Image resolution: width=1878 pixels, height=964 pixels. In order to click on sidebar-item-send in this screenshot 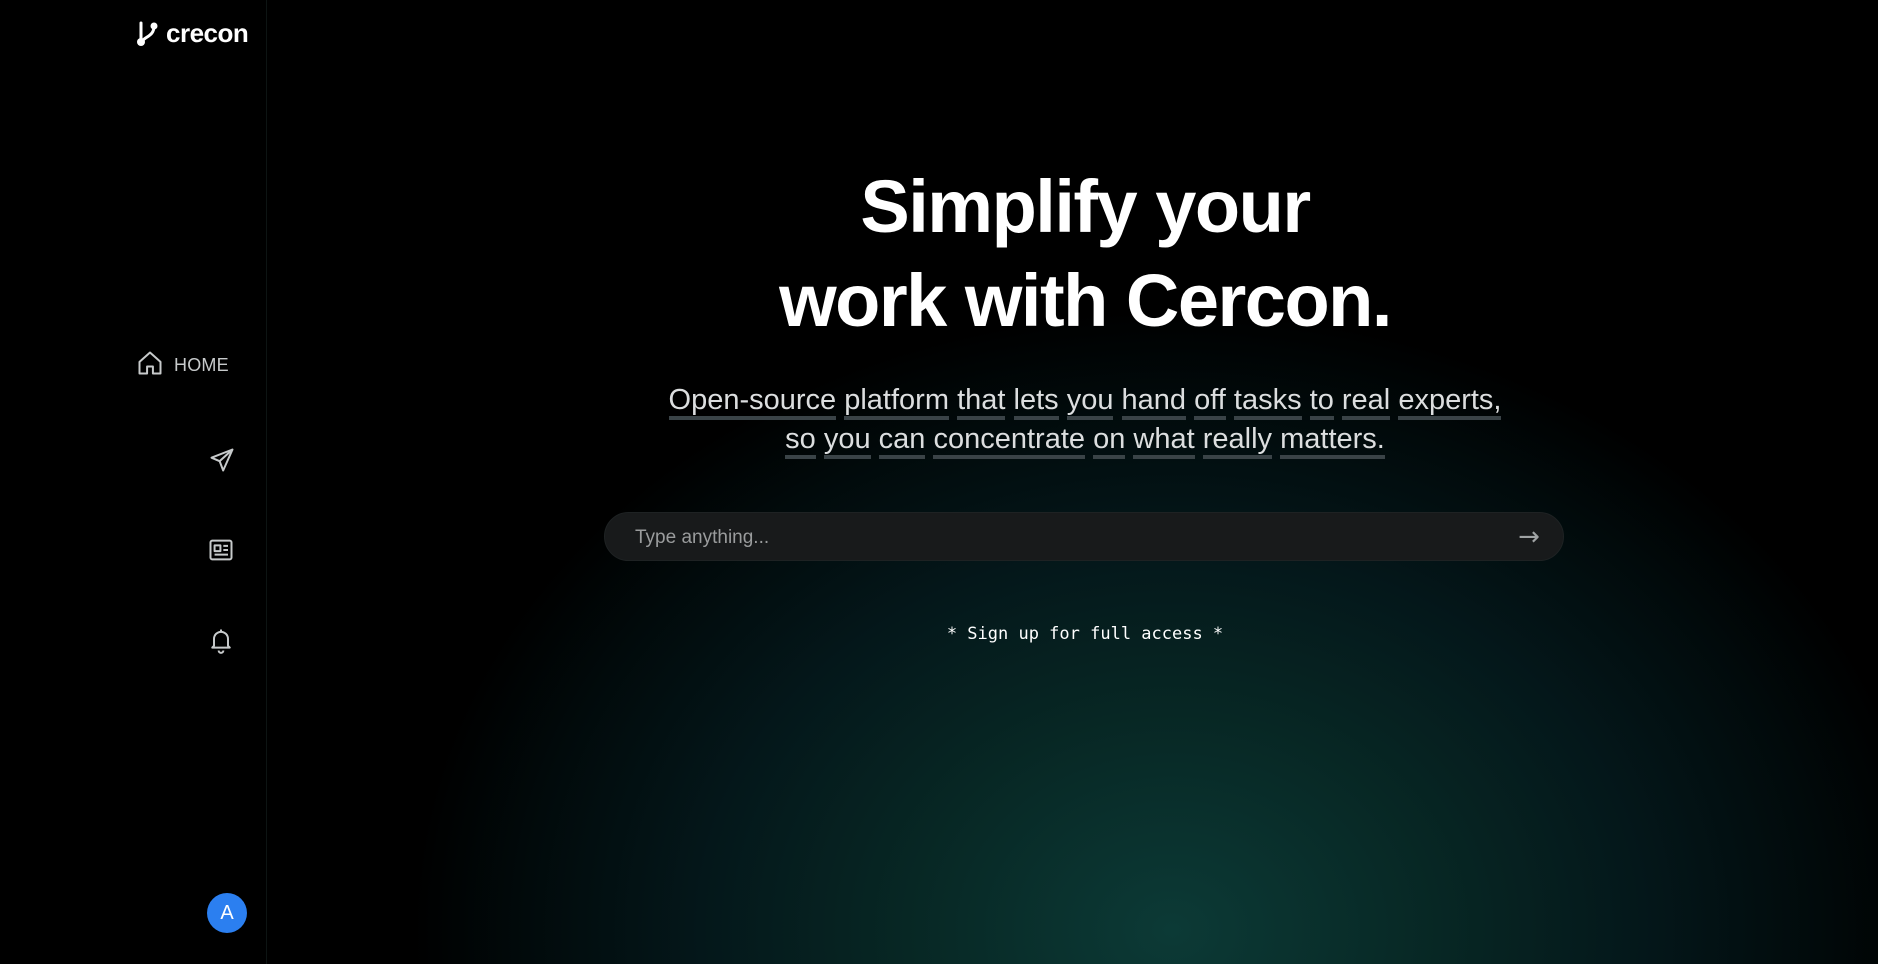, I will do `click(222, 462)`.